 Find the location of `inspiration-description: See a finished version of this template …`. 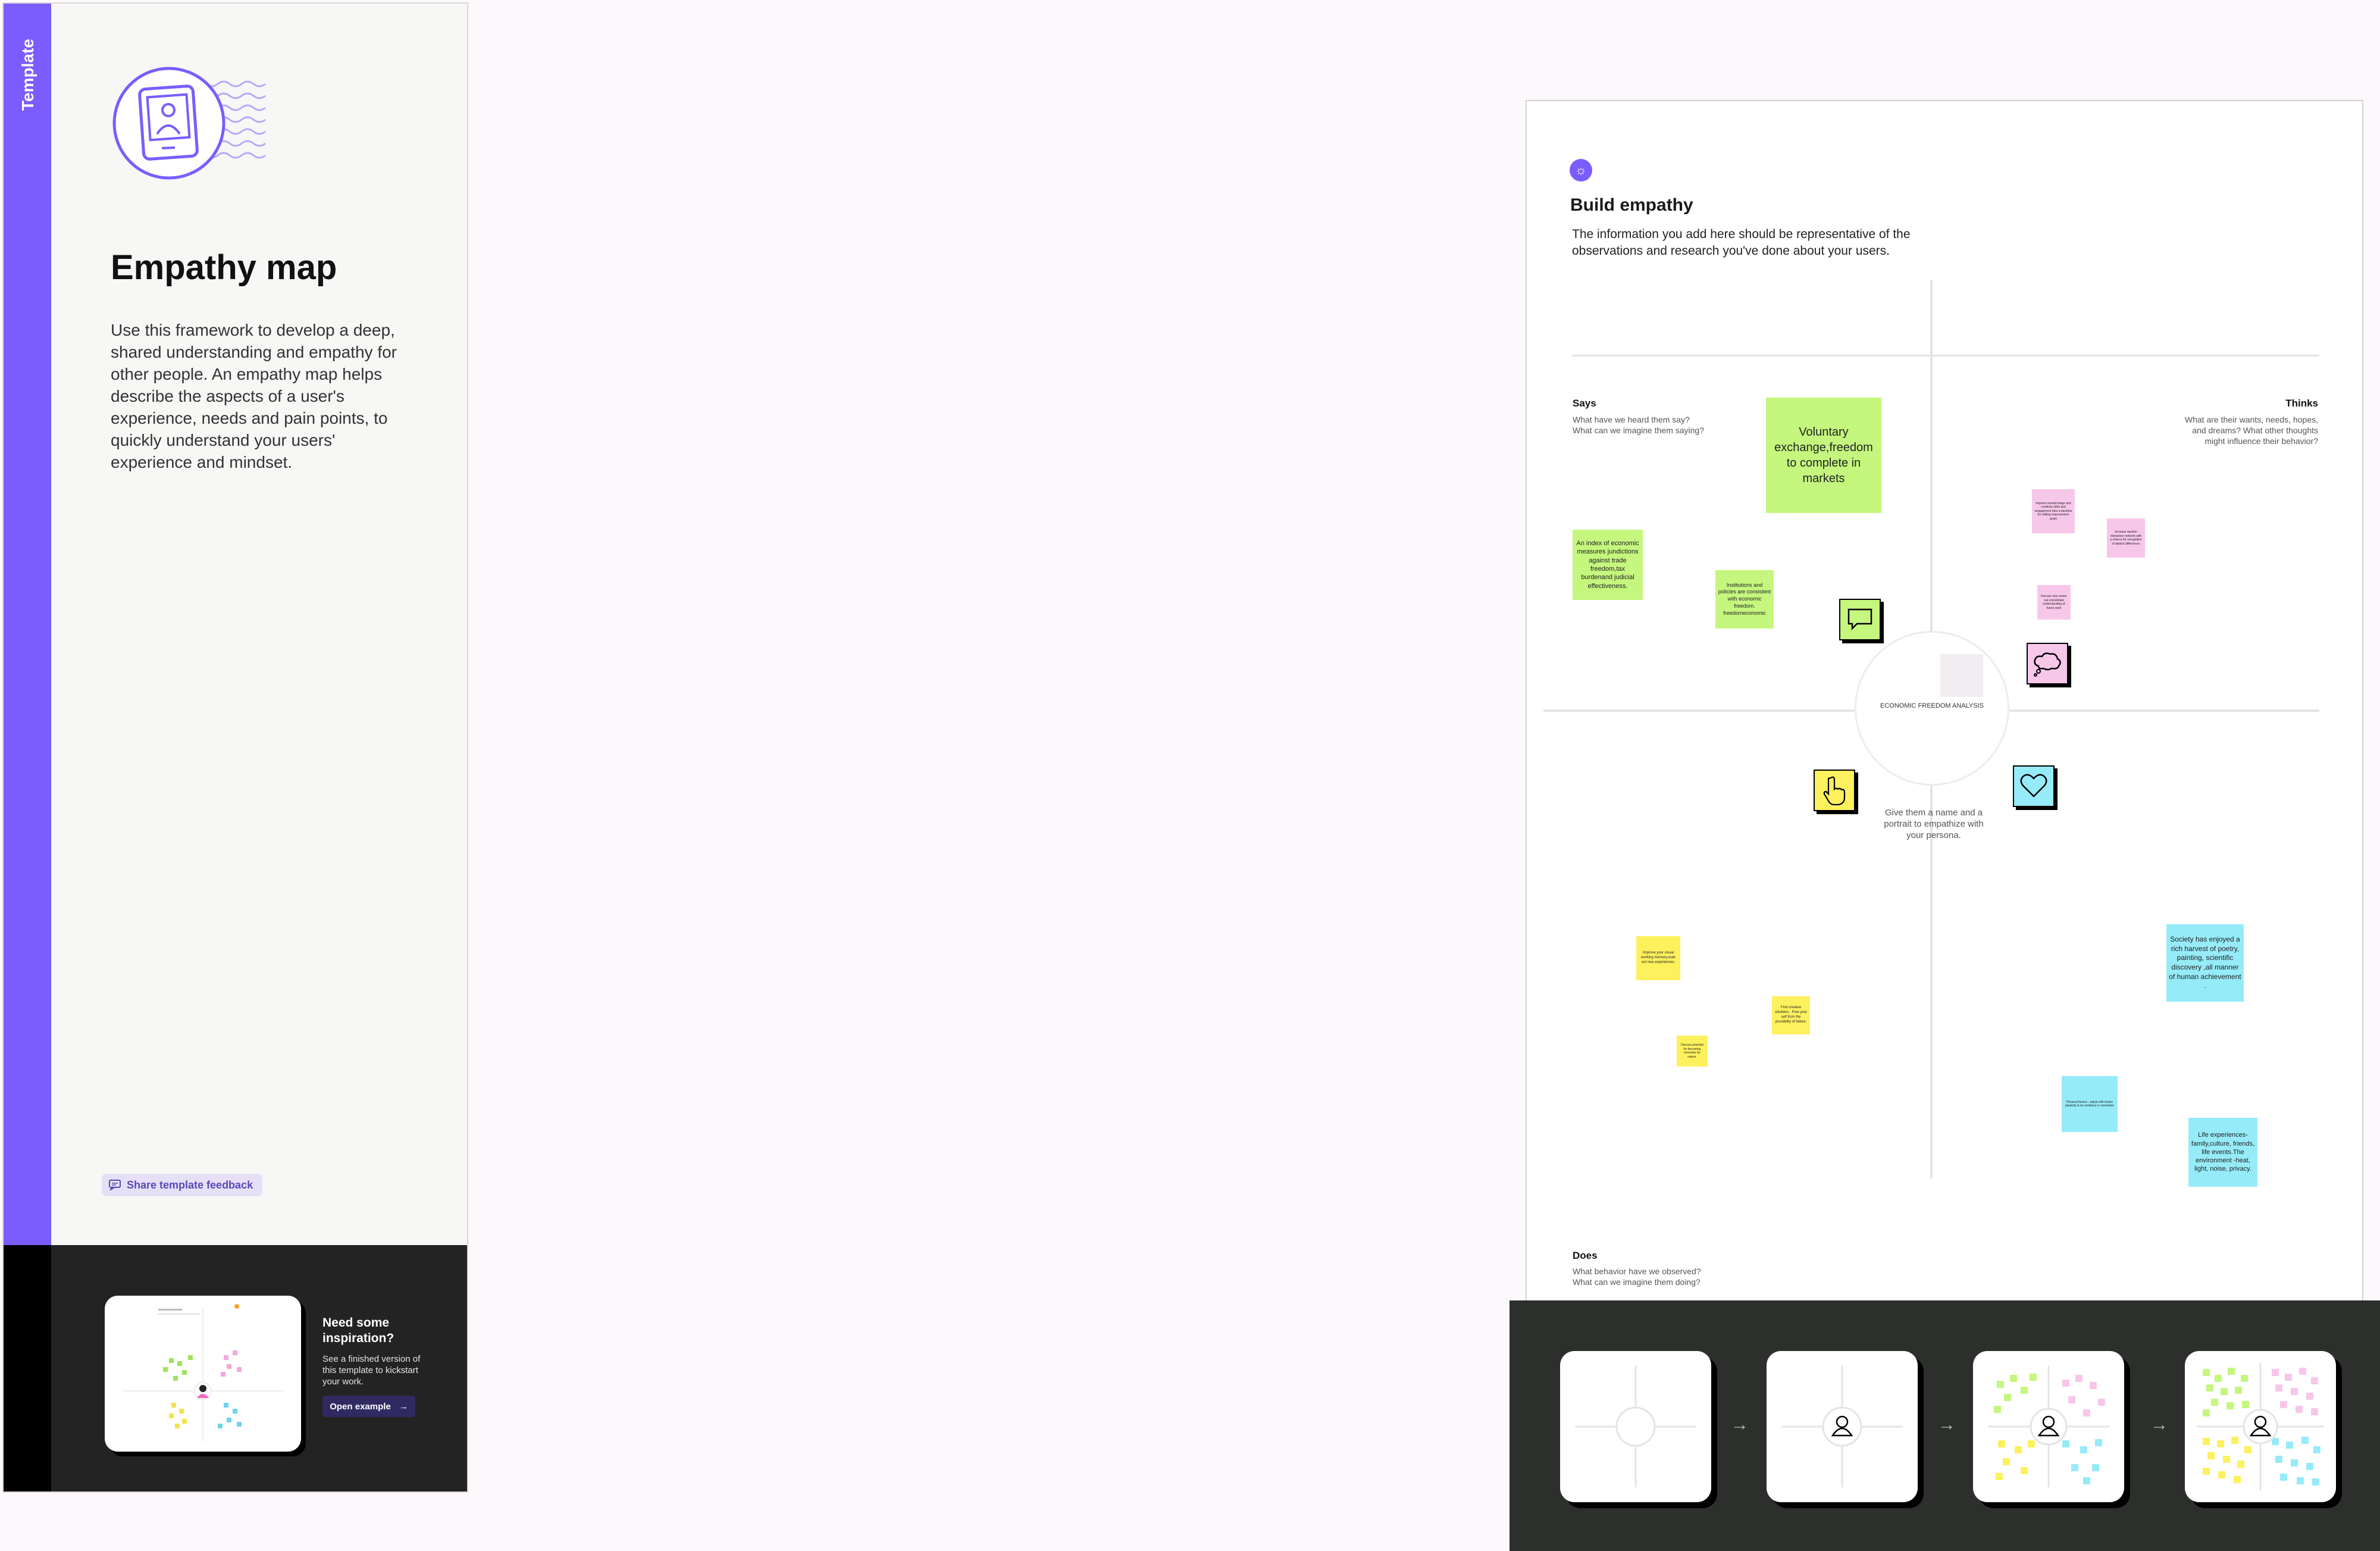

inspiration-description: See a finished version of this template … is located at coordinates (371, 1370).